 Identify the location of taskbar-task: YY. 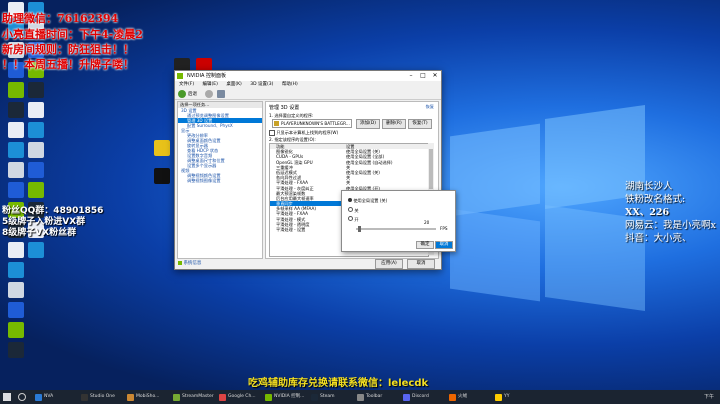
(502, 397).